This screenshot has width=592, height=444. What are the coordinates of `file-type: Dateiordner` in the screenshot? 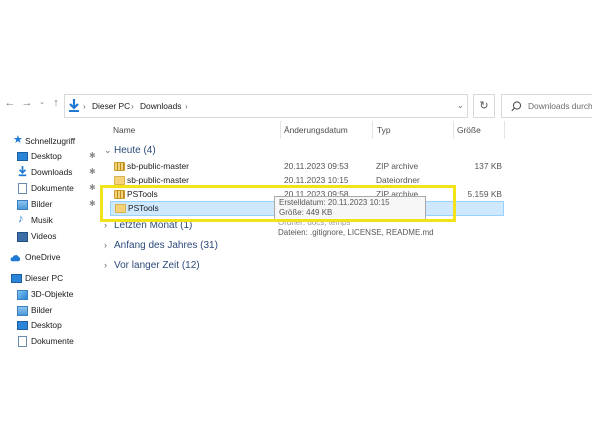 It's located at (398, 180).